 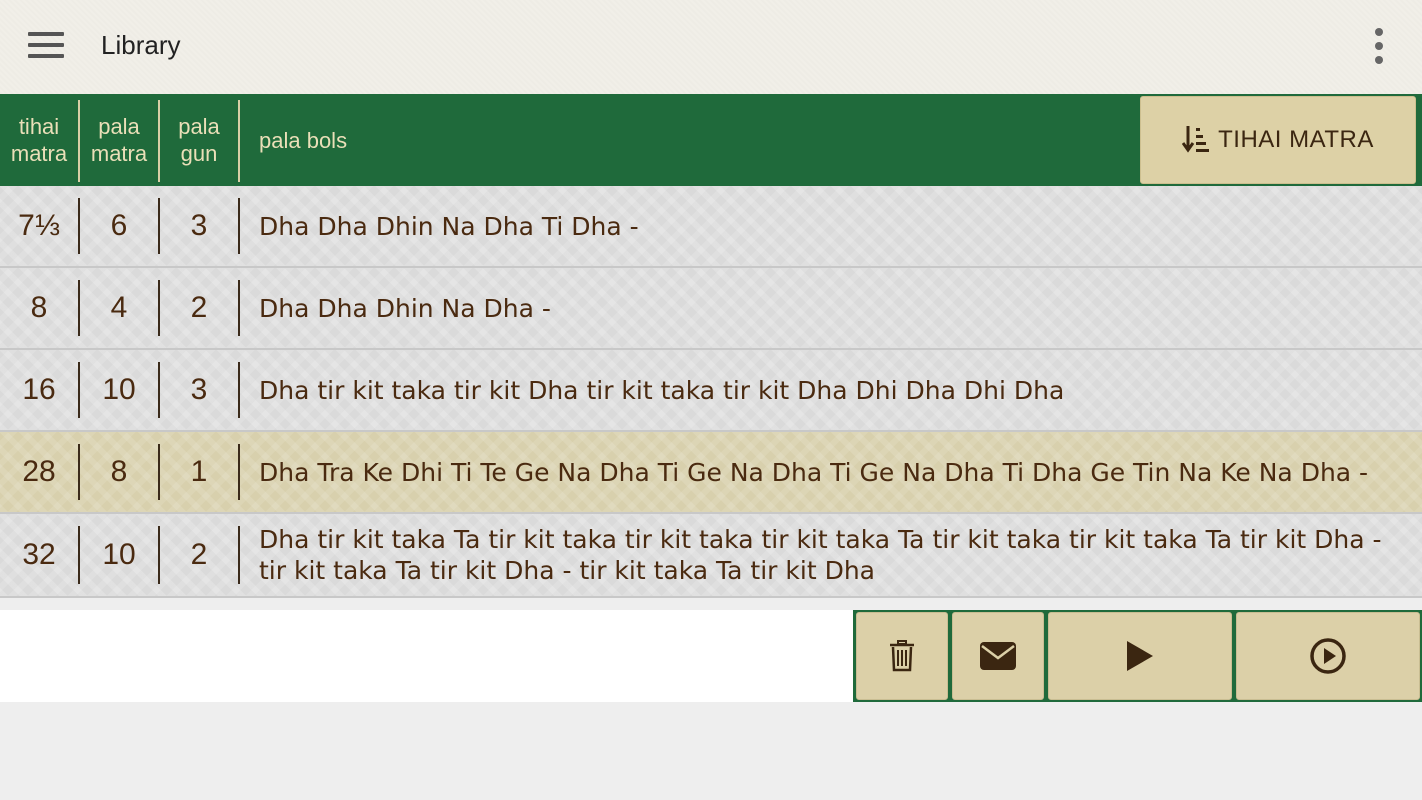 What do you see at coordinates (1196, 139) in the screenshot?
I see `sort-ascending-icon` at bounding box center [1196, 139].